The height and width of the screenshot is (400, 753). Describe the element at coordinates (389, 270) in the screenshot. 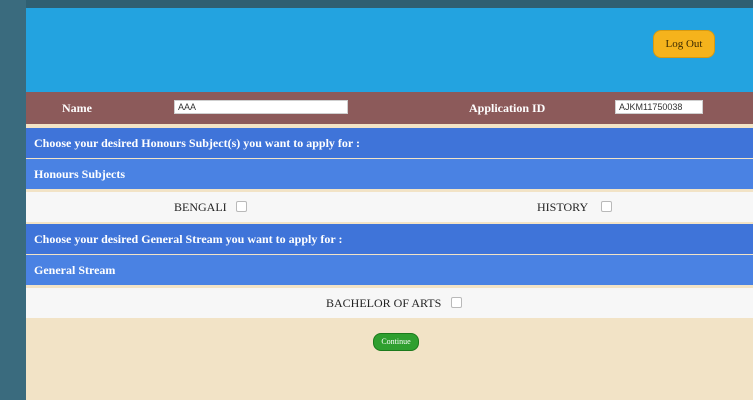

I see `general-stream-heading: General Stream` at that location.